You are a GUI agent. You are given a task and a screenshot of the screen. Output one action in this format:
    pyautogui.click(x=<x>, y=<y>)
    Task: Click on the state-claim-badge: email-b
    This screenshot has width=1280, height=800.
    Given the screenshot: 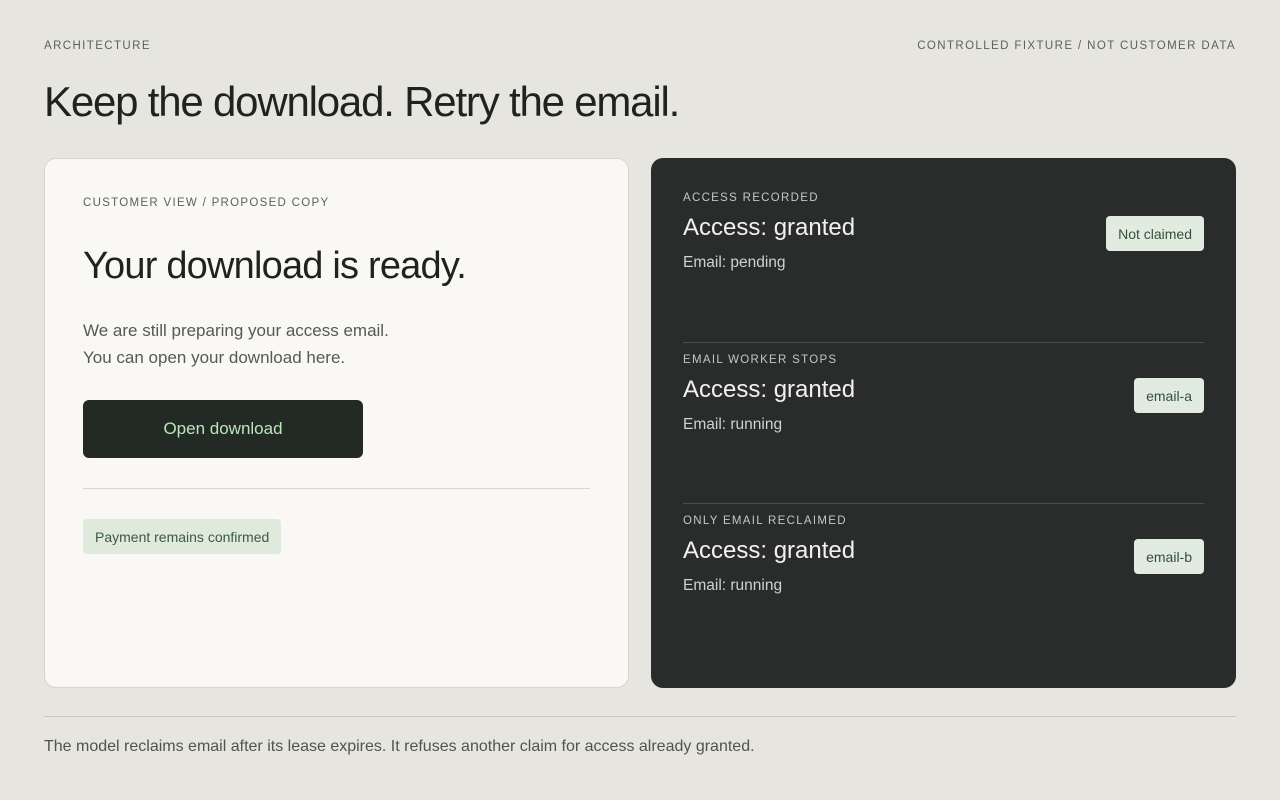 What is the action you would take?
    pyautogui.click(x=1169, y=556)
    